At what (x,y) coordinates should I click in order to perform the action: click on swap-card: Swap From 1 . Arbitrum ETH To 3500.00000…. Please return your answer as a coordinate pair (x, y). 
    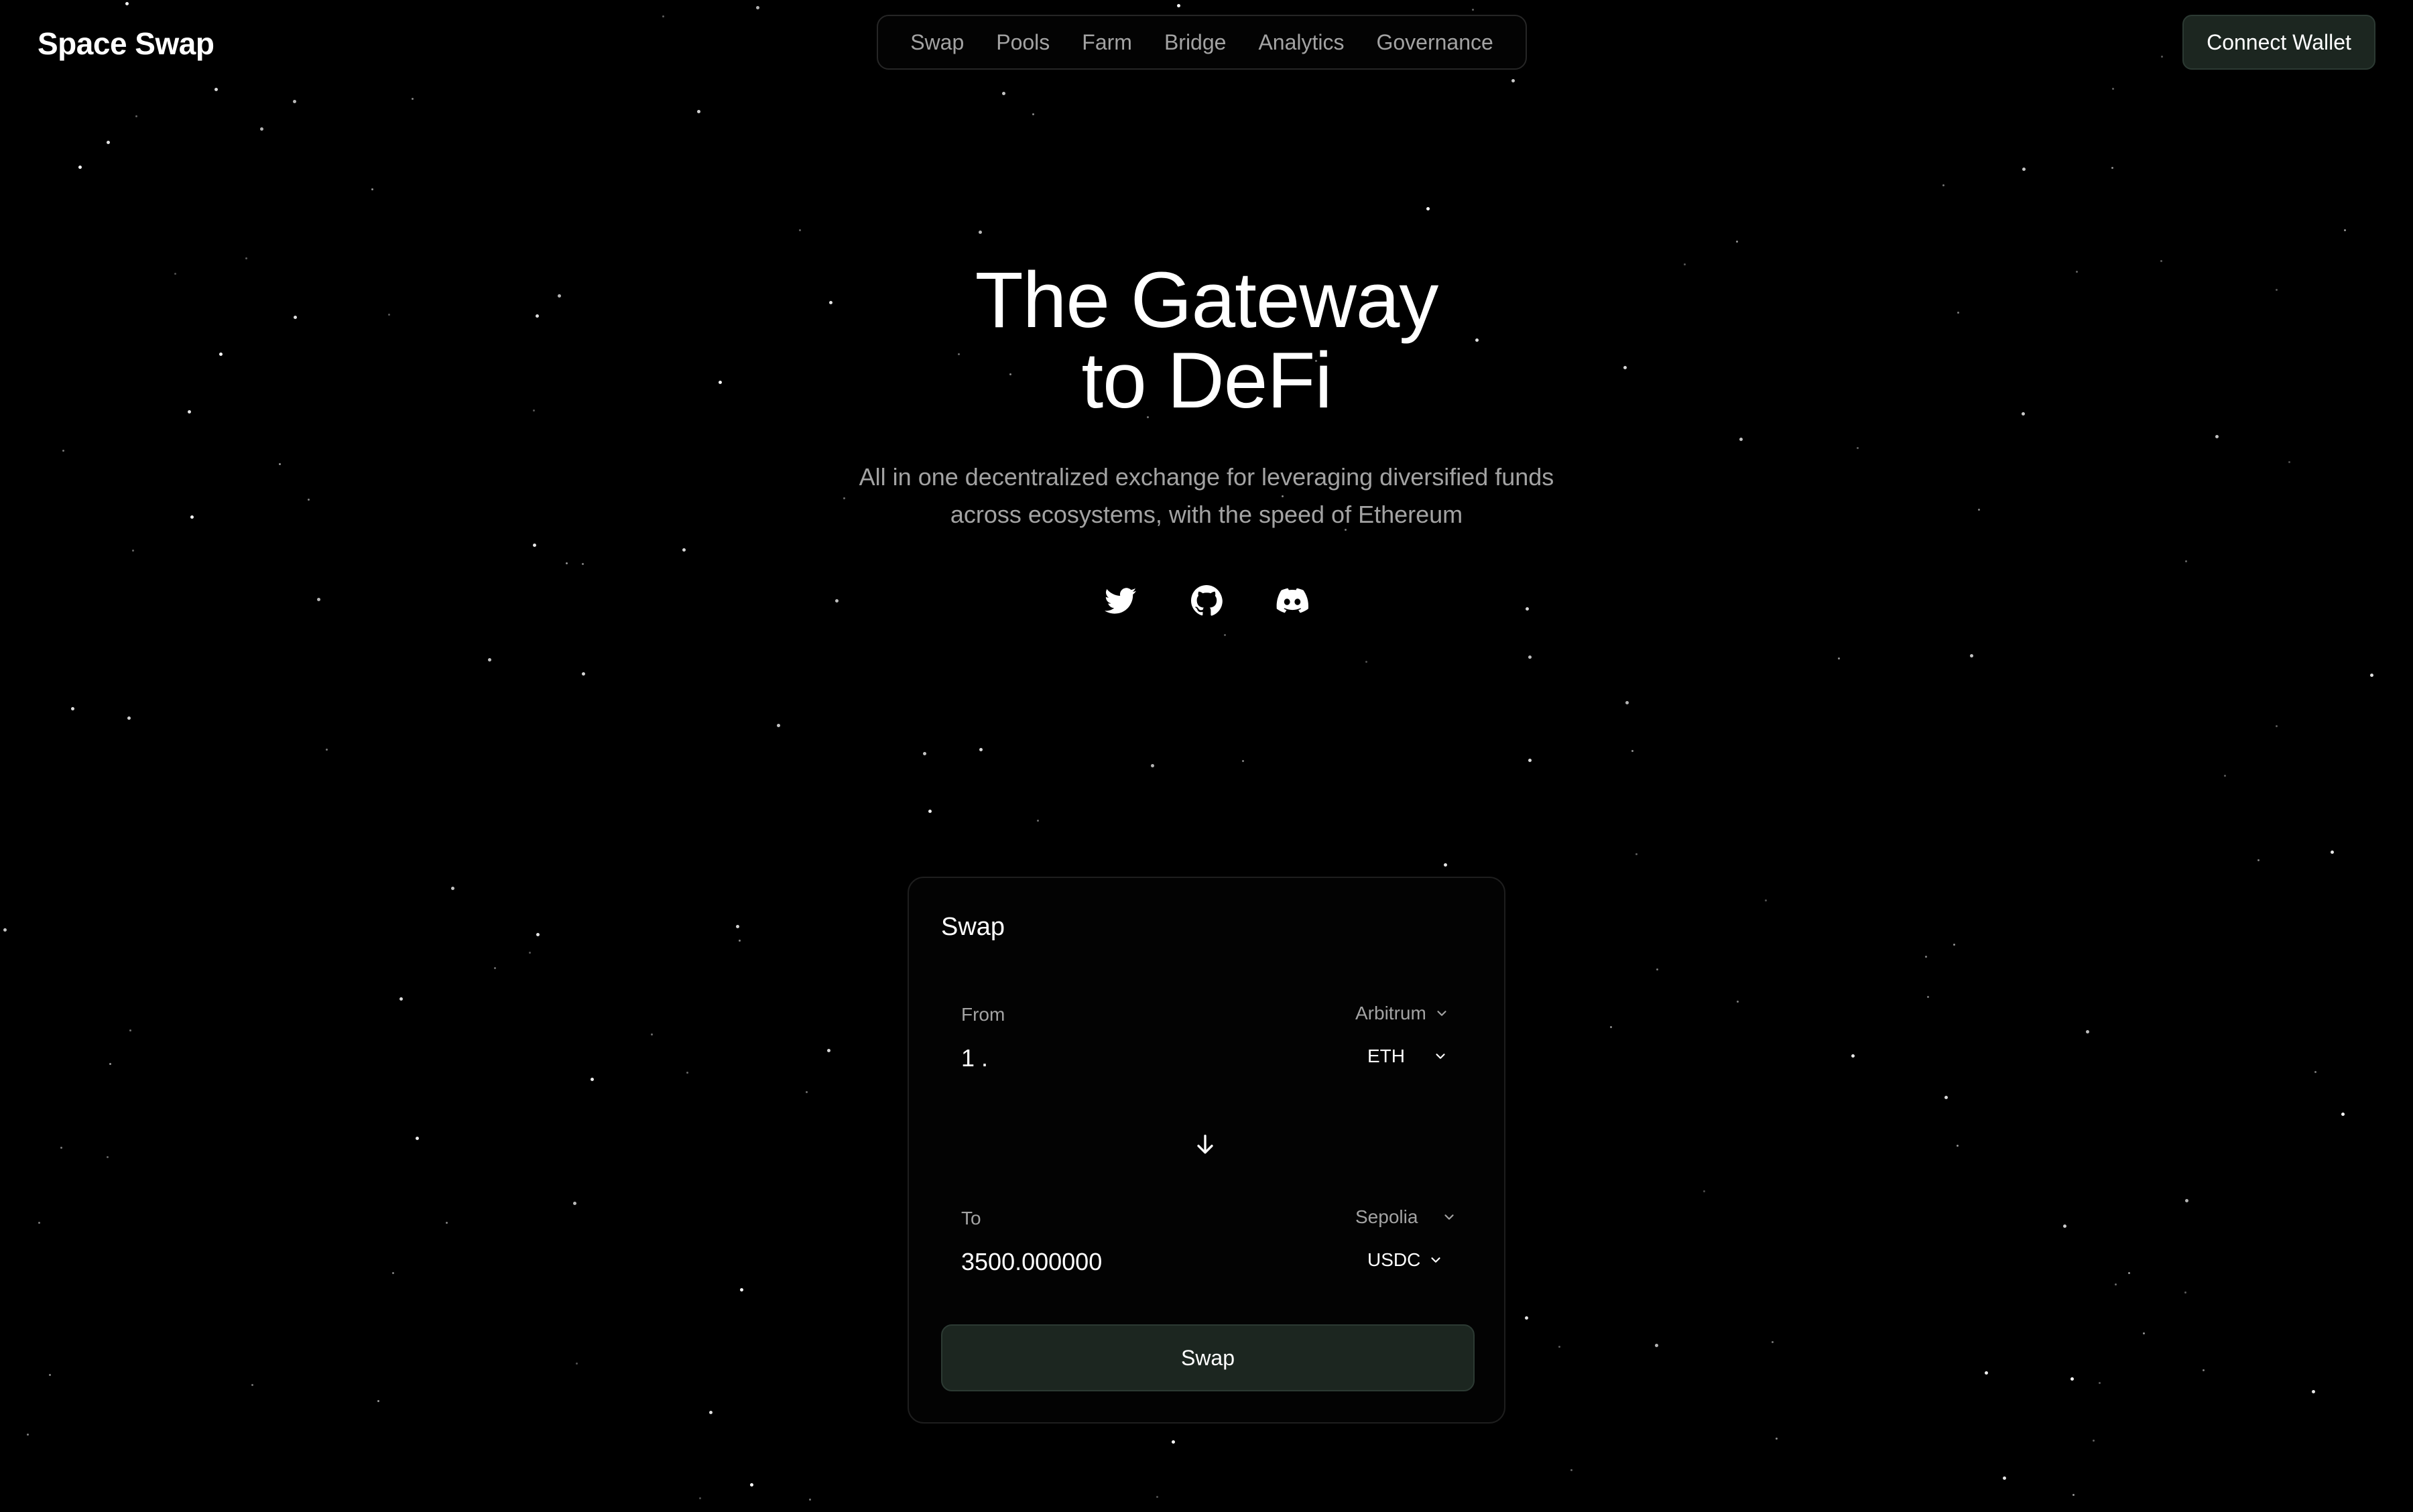
    Looking at the image, I should click on (1206, 1150).